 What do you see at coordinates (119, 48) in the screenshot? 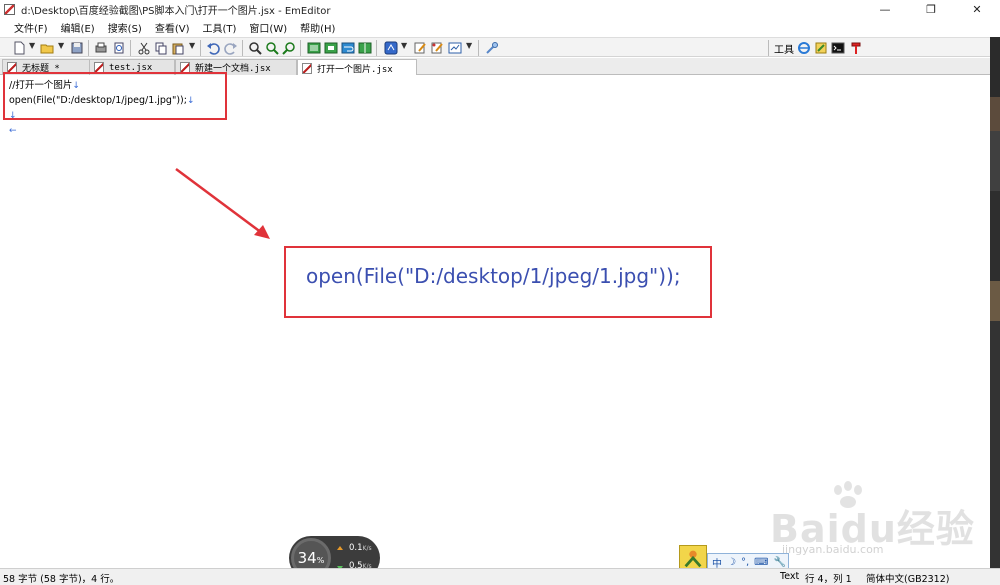
I see `print-preview-icon` at bounding box center [119, 48].